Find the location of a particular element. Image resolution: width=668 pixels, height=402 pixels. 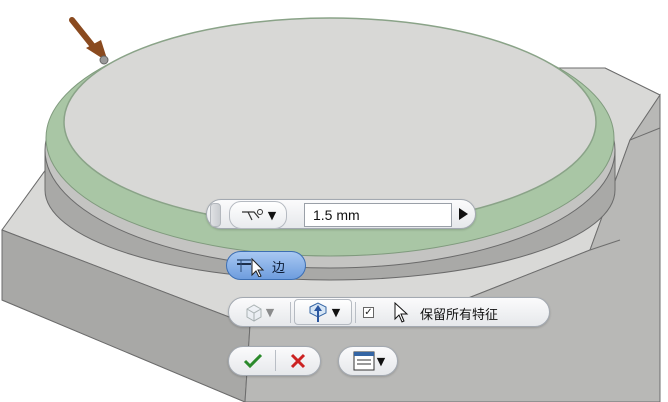

direction-dropdown-button: ▼ is located at coordinates (323, 312).